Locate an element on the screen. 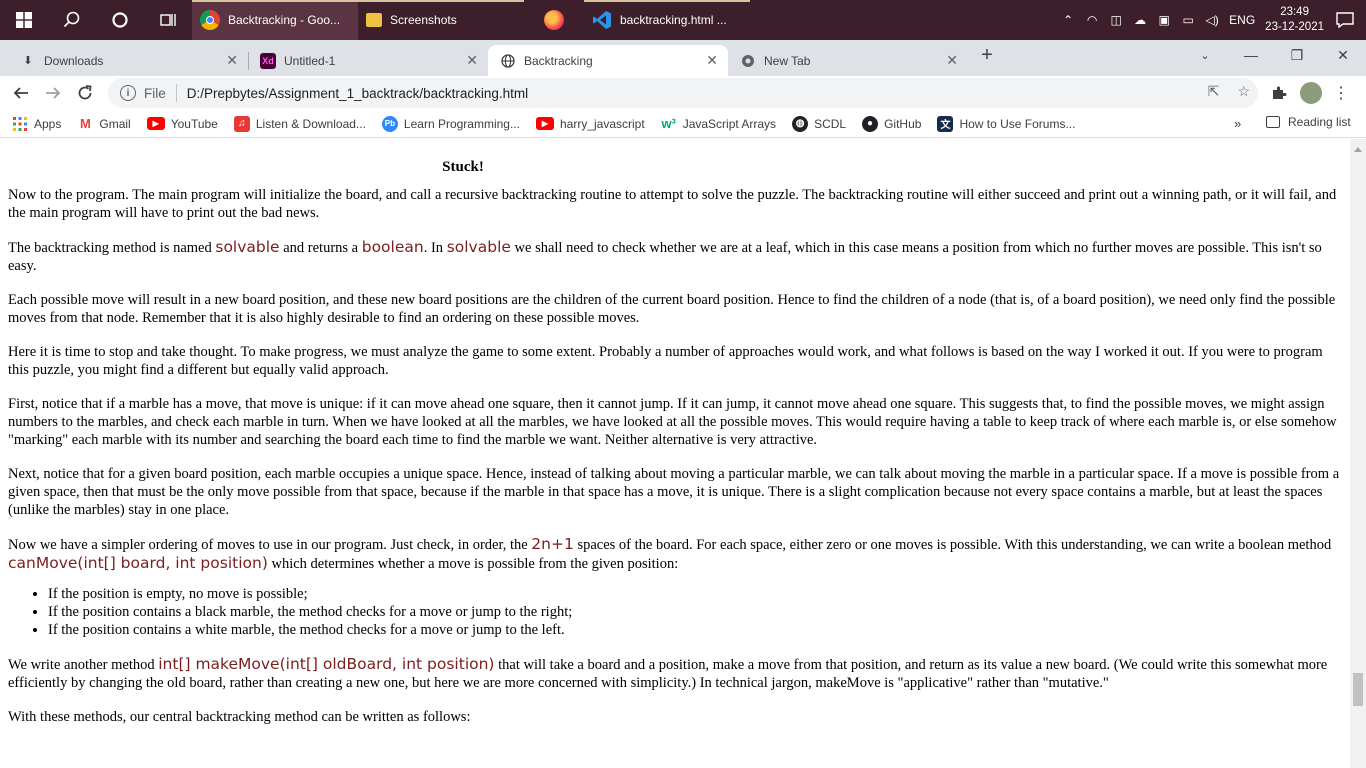  bookmarks-overflow-button: » is located at coordinates (1237, 123).